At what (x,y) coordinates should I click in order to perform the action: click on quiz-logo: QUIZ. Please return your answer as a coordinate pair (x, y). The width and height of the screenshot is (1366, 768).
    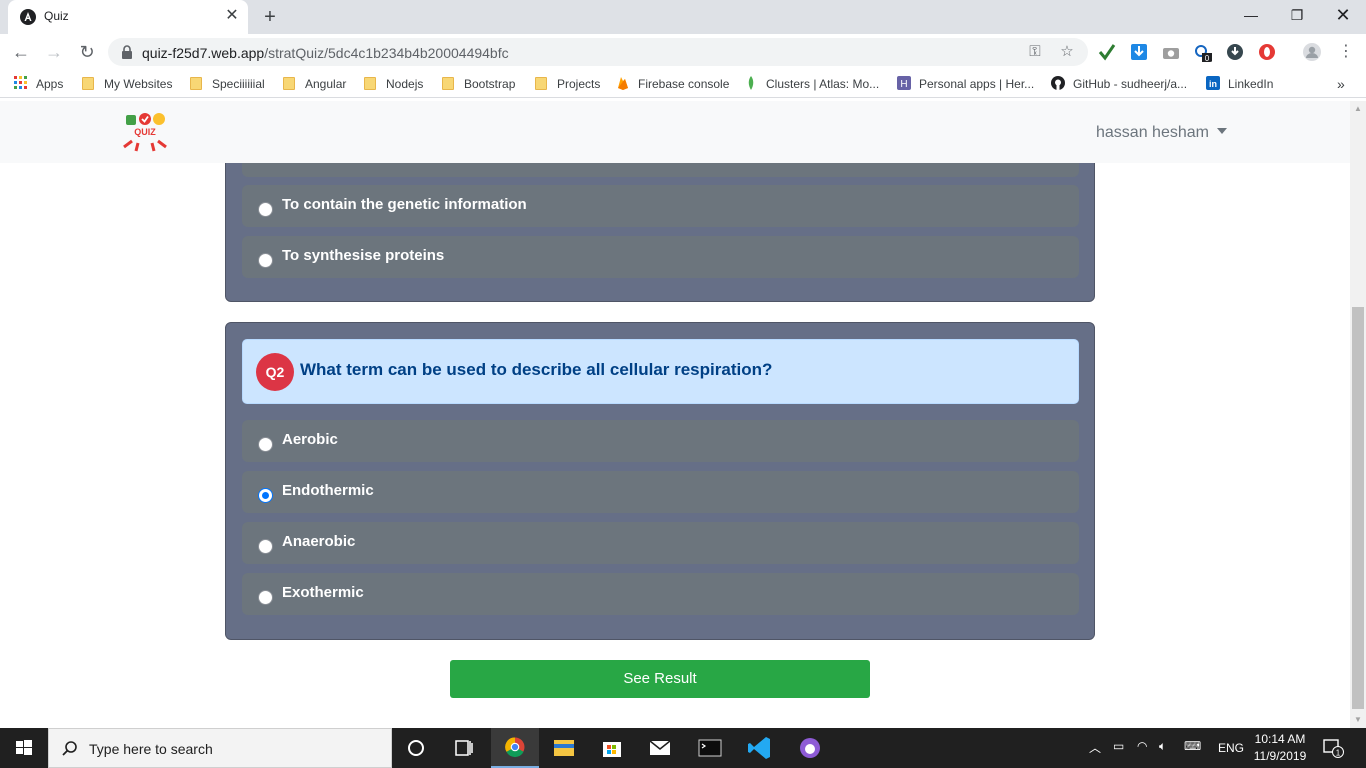
    Looking at the image, I should click on (145, 134).